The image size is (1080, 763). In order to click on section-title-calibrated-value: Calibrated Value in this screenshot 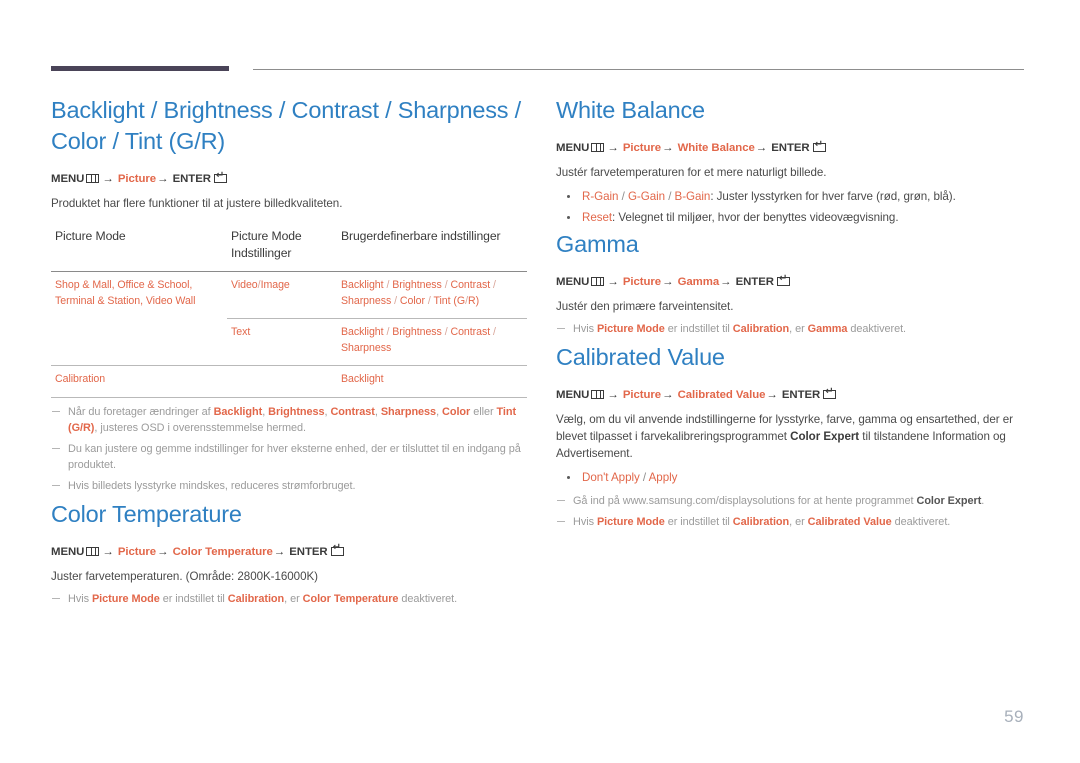, I will do `click(640, 357)`.